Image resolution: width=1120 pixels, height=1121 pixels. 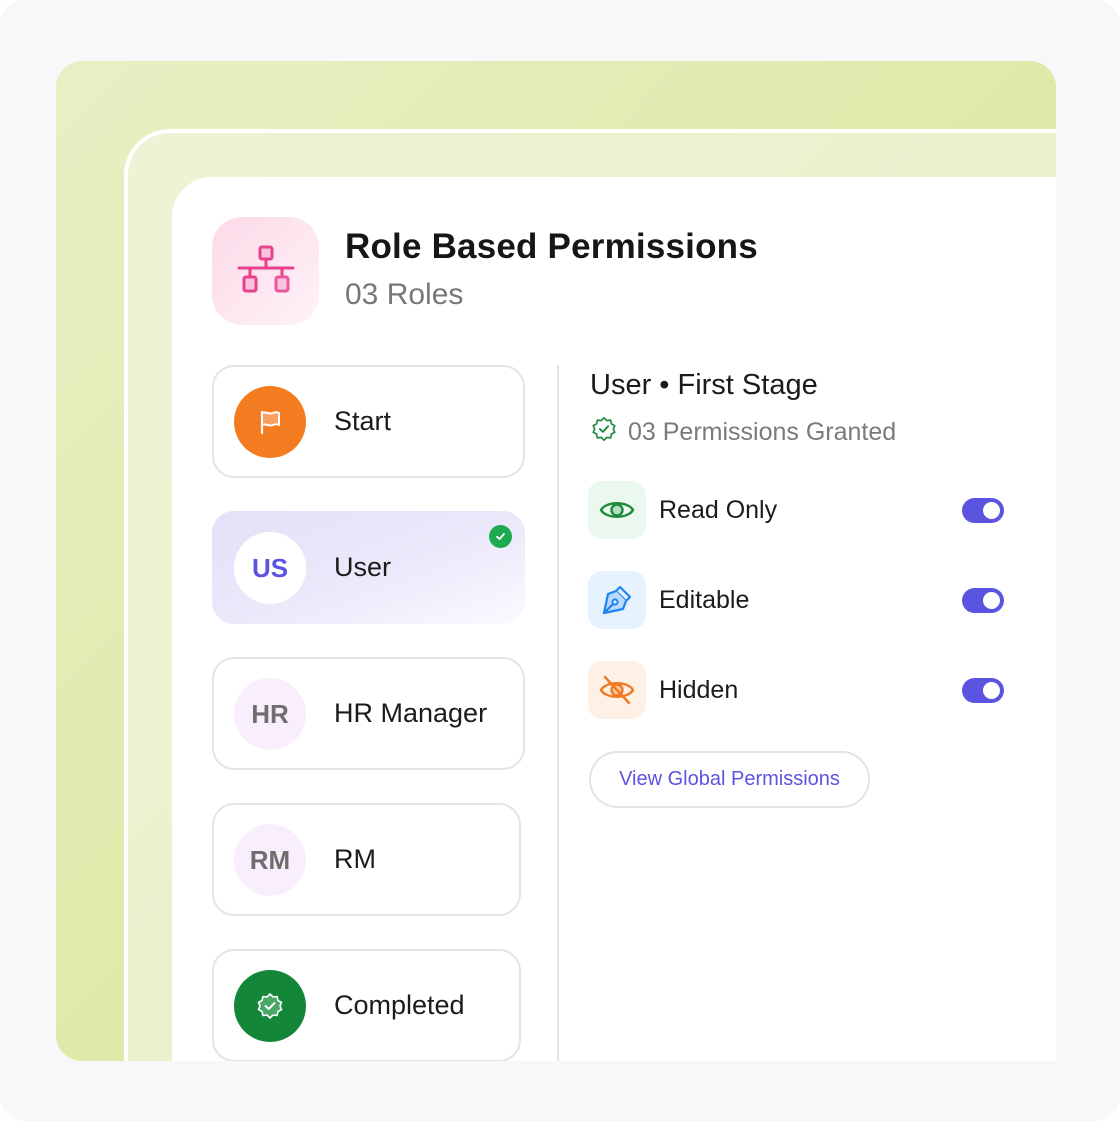 What do you see at coordinates (270, 422) in the screenshot?
I see `flag-icon` at bounding box center [270, 422].